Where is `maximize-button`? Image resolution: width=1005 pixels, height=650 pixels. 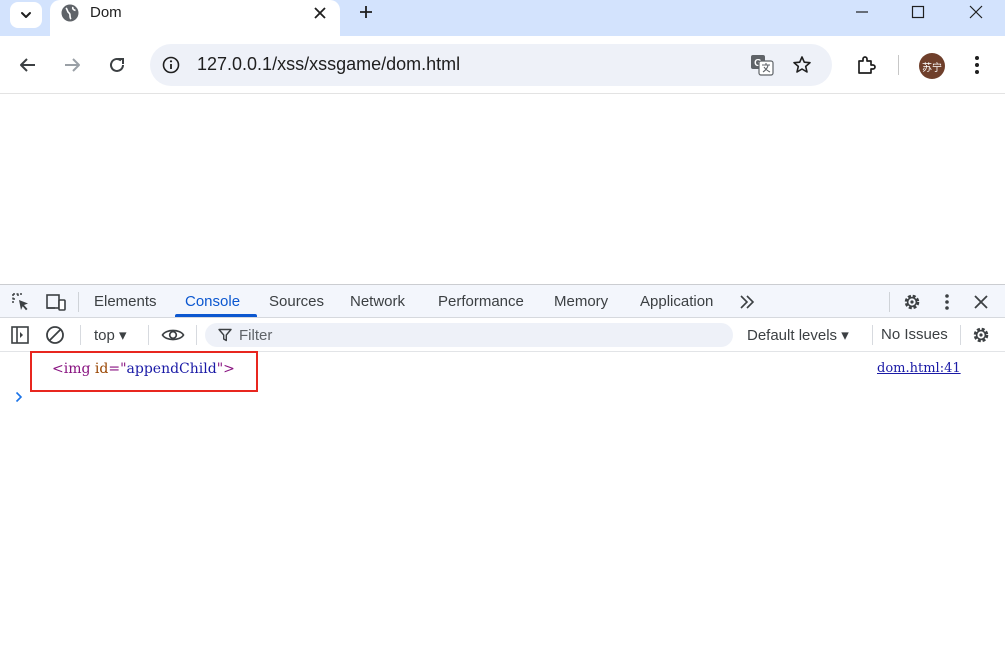
maximize-button is located at coordinates (918, 12).